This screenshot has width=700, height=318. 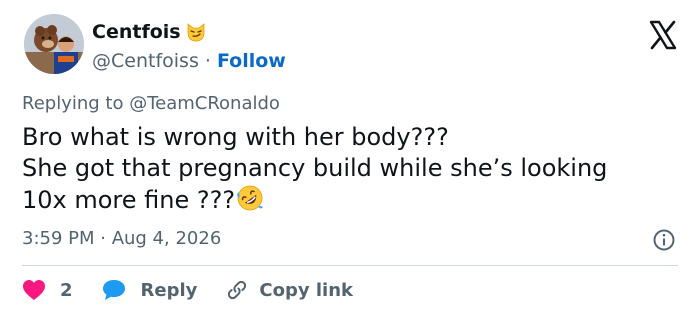 What do you see at coordinates (169, 290) in the screenshot?
I see `reply-label: Reply` at bounding box center [169, 290].